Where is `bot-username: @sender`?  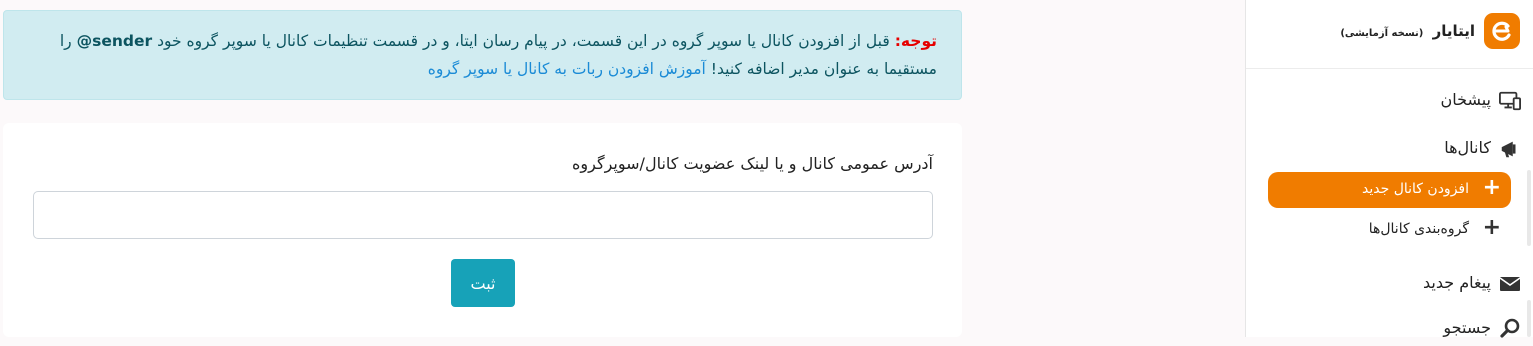
bot-username: @sender is located at coordinates (114, 41).